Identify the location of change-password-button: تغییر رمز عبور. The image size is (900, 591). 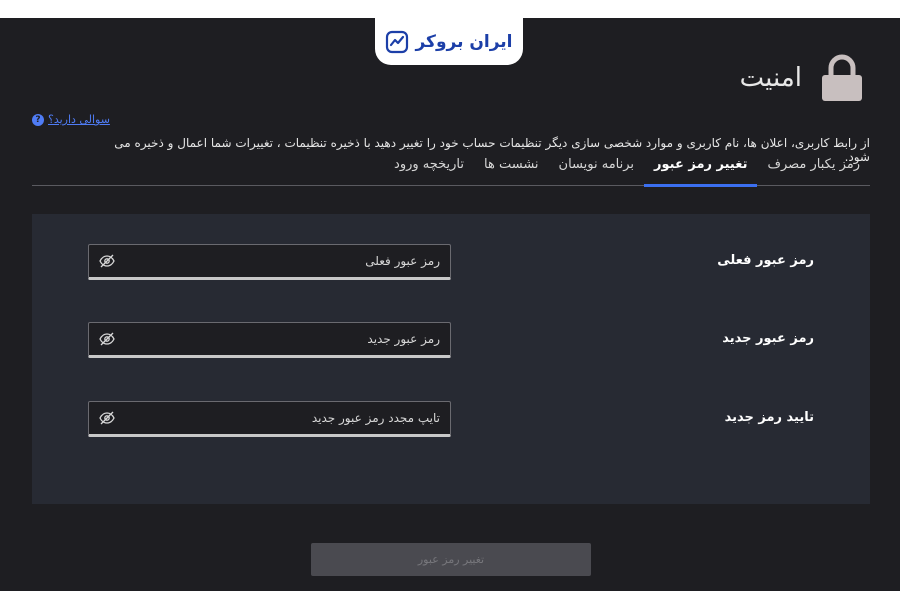
(451, 559).